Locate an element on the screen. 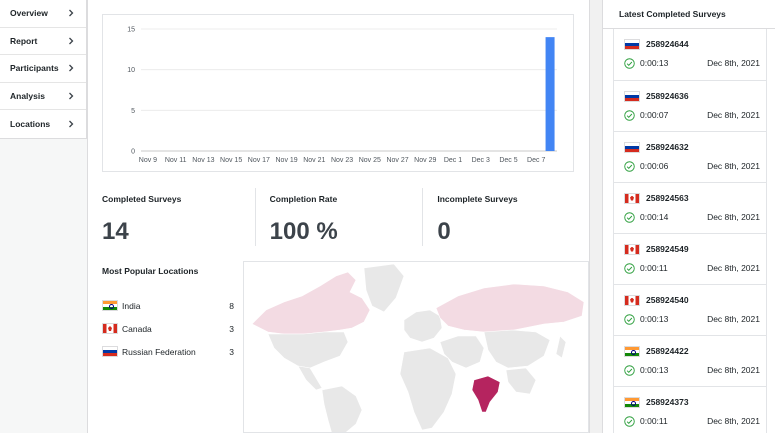 The image size is (775, 433). y-tick-label: 5 is located at coordinates (133, 111).